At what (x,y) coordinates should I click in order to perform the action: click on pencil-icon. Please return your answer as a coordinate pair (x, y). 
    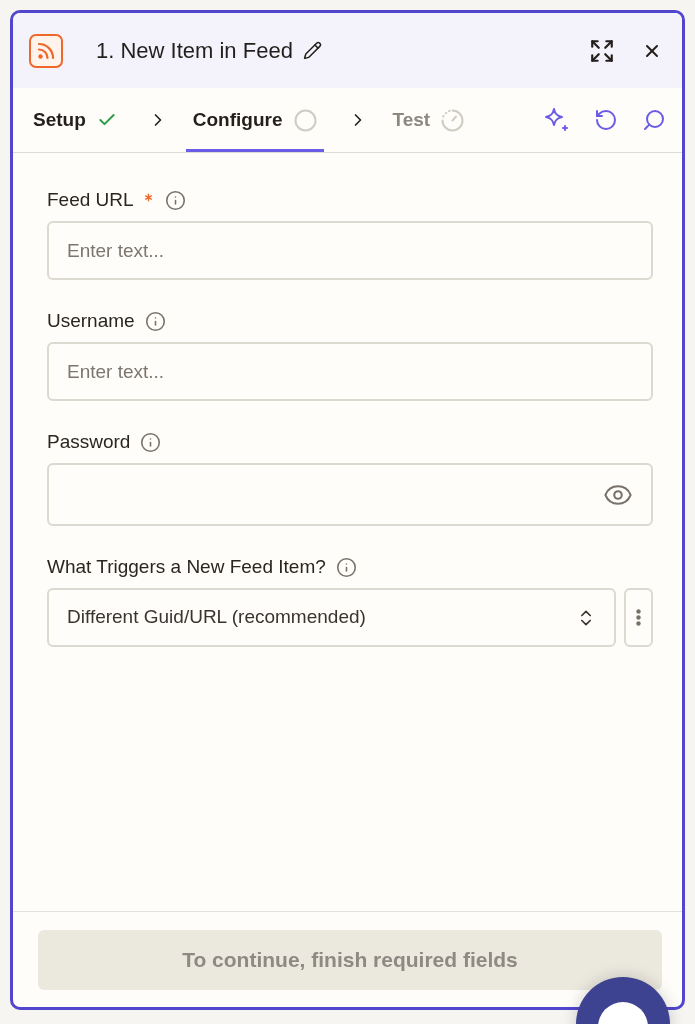
    Looking at the image, I should click on (312, 50).